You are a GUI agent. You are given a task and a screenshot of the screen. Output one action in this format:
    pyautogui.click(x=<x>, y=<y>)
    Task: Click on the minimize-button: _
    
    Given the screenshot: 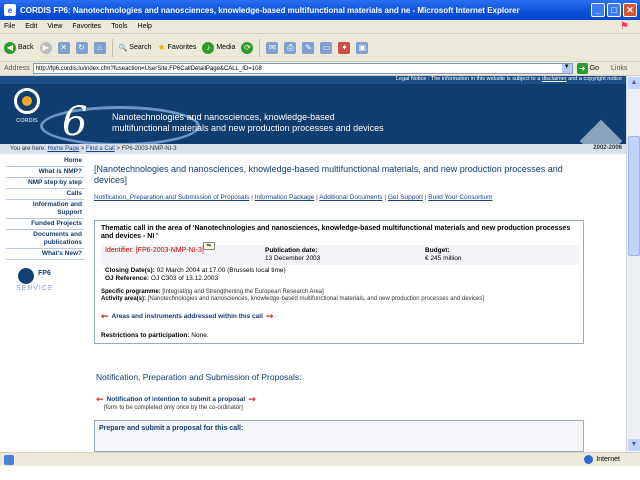 What is the action you would take?
    pyautogui.click(x=598, y=10)
    